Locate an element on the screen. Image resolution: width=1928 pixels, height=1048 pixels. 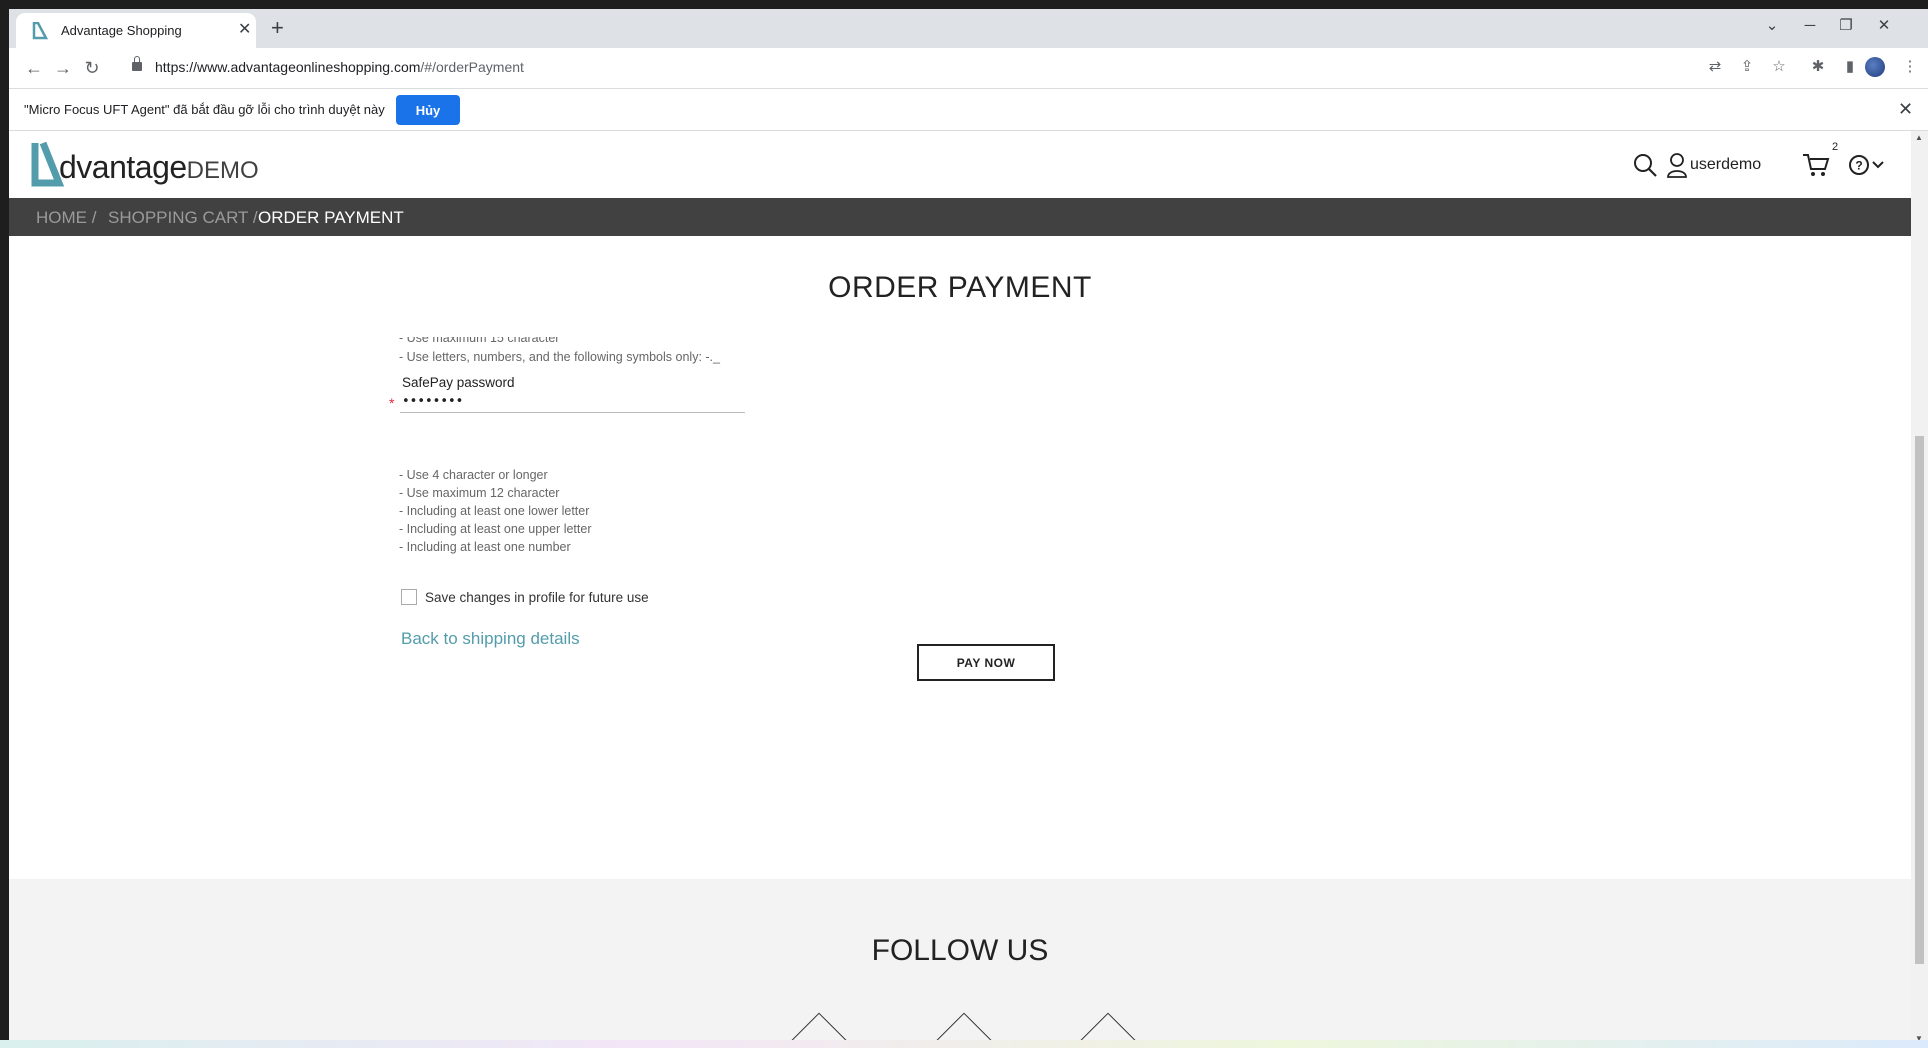
safepay-password-label: SafePay password is located at coordinates (458, 382).